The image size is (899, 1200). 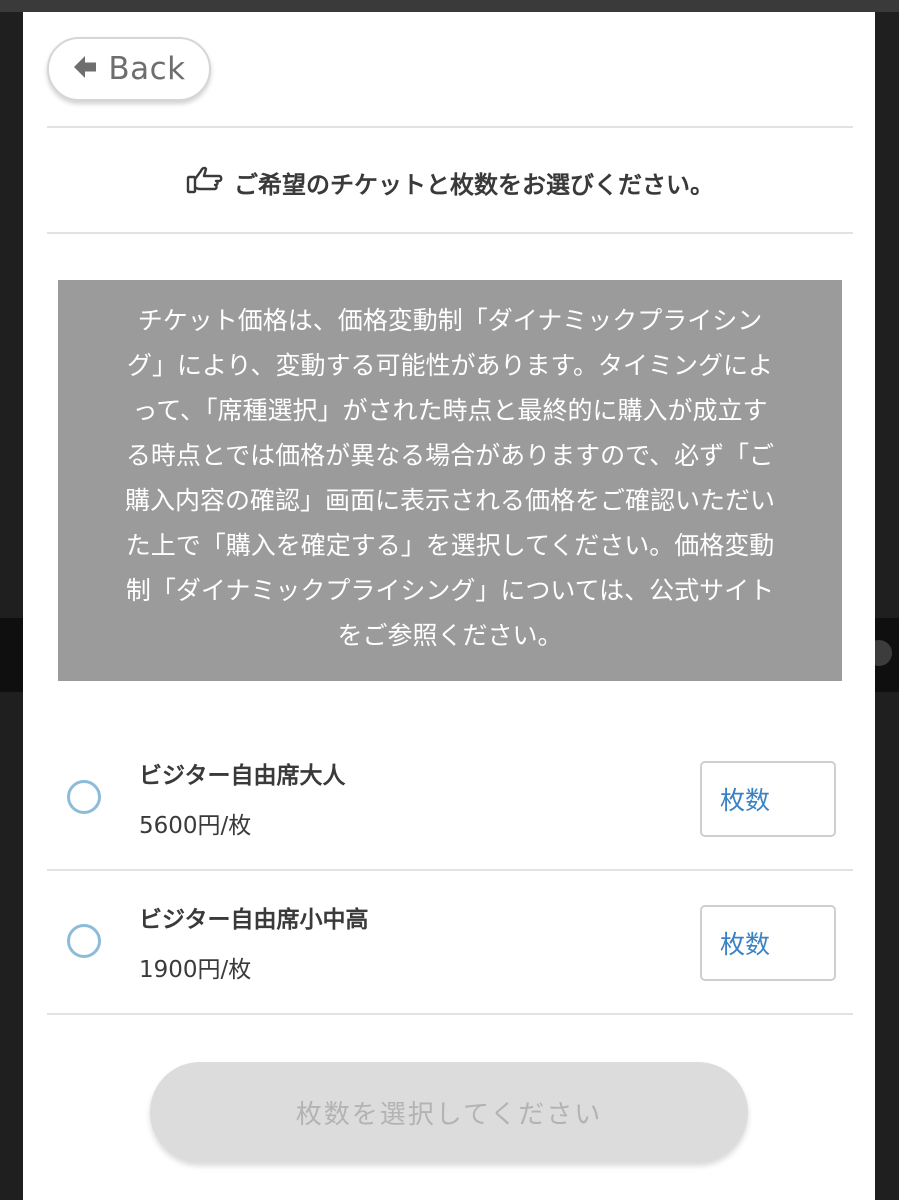 I want to click on ticket-name: ビジター自由席大人, so click(x=242, y=776).